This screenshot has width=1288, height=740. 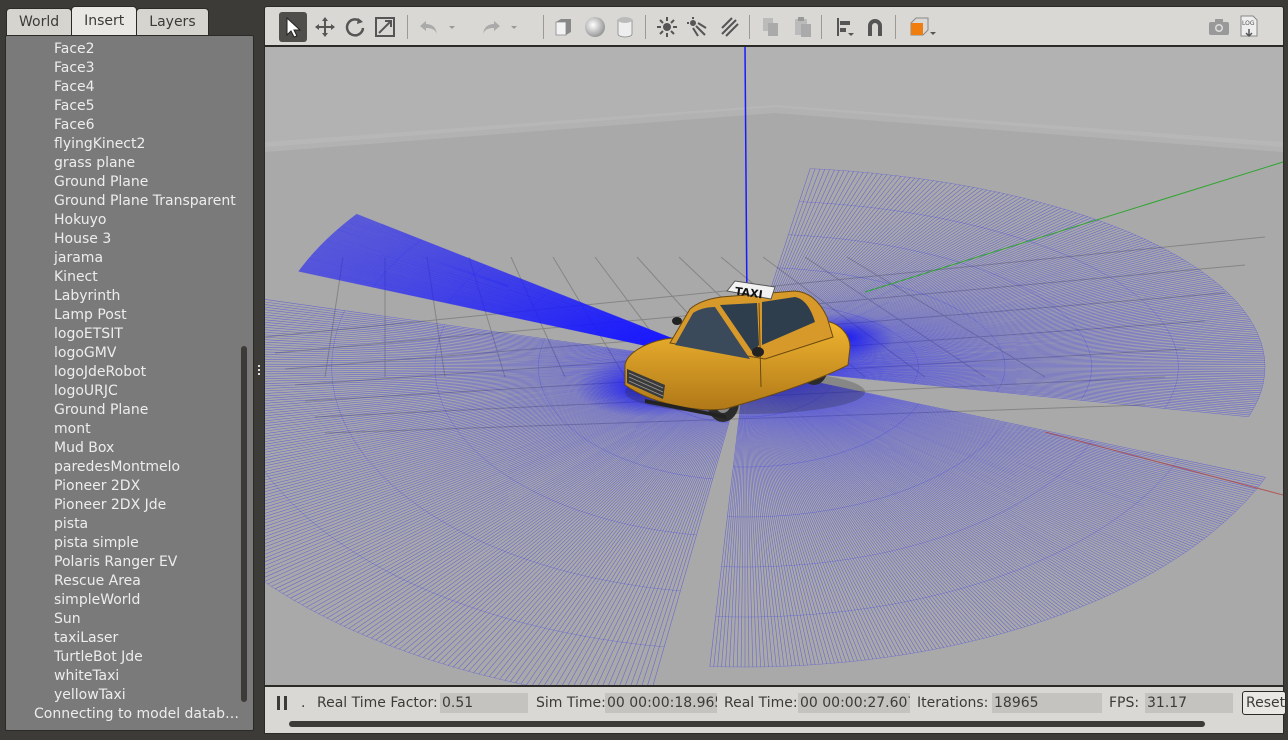 I want to click on fps-label: FPS:, so click(x=1124, y=703).